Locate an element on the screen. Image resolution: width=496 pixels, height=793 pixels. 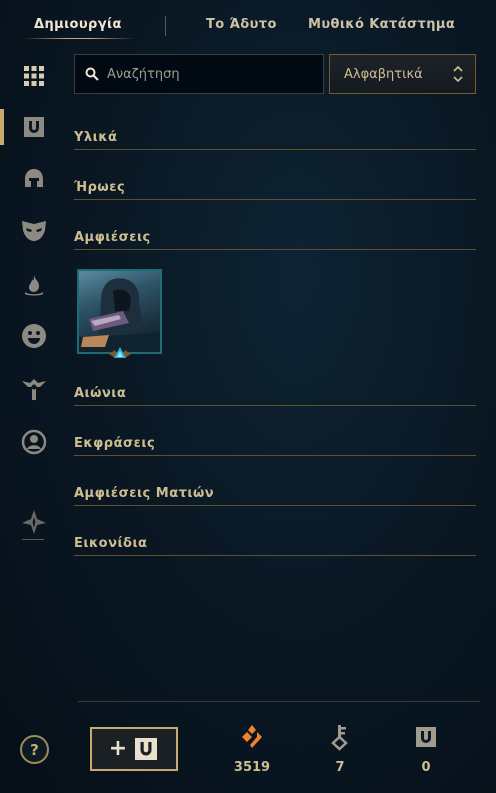
search-box is located at coordinates (199, 74).